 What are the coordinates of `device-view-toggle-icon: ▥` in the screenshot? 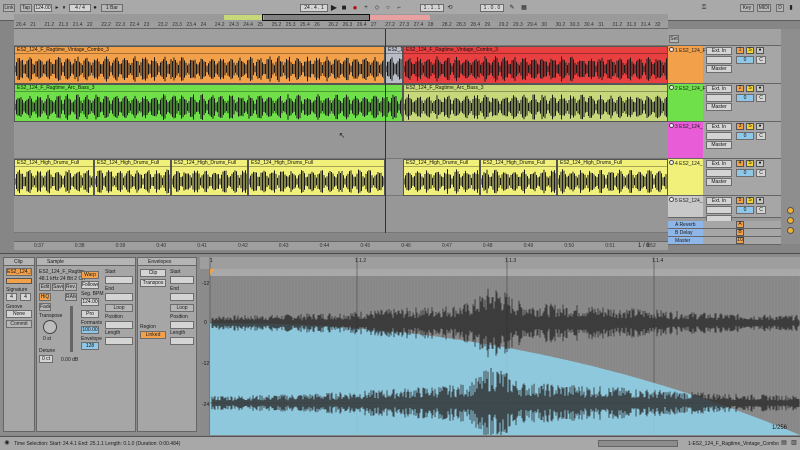 It's located at (794, 443).